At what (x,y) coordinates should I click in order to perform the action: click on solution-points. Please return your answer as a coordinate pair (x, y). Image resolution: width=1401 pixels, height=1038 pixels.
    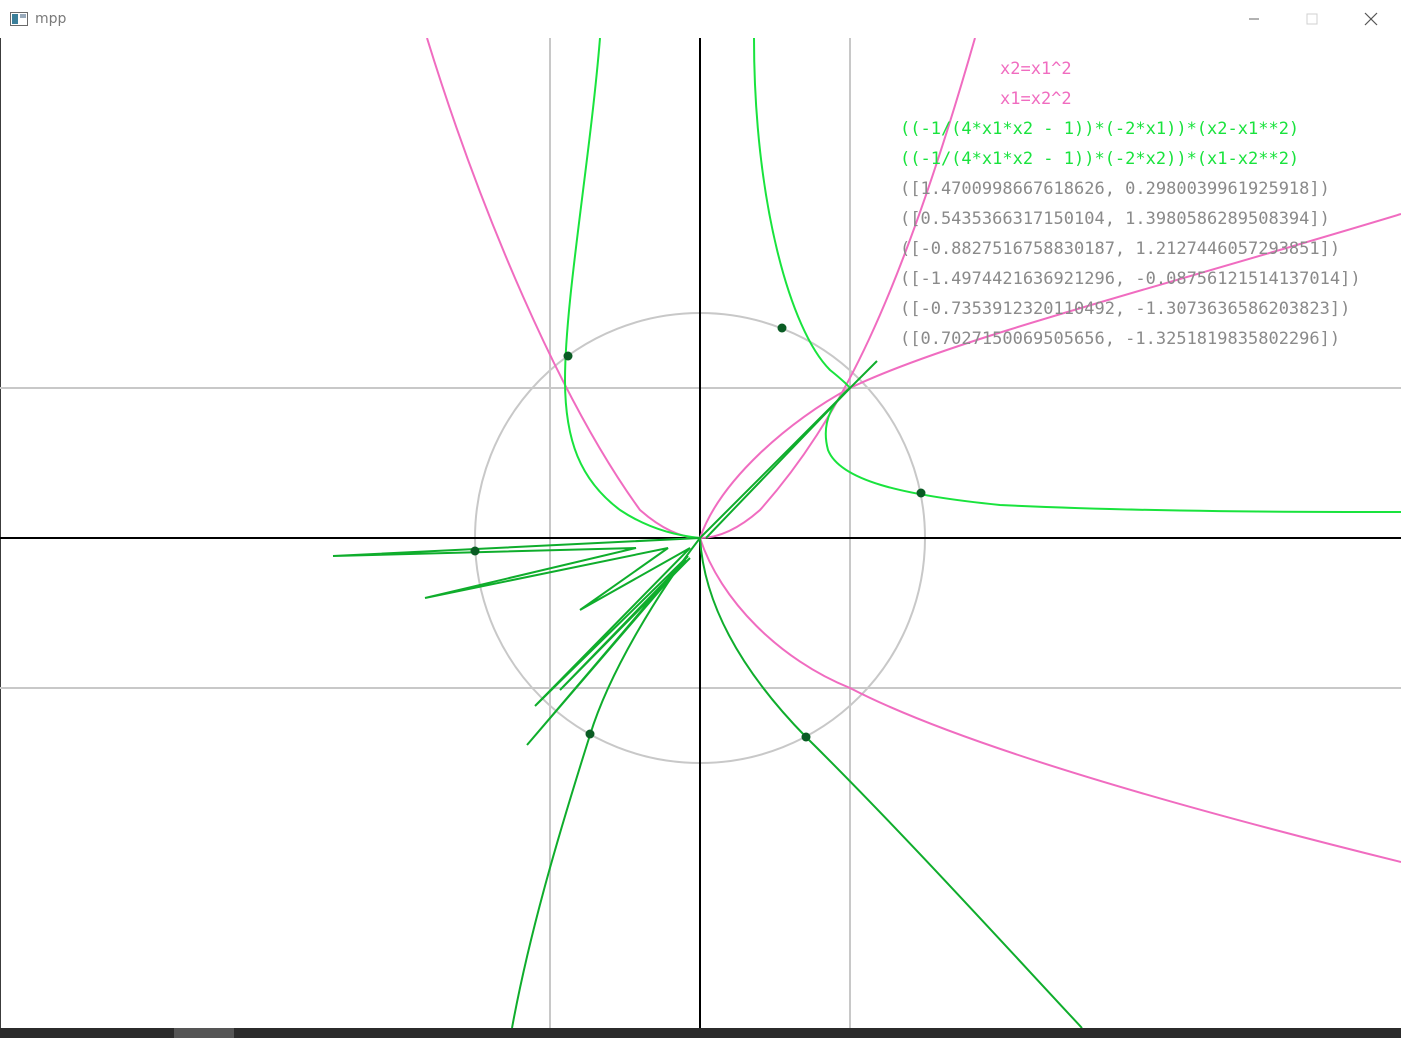
    Looking at the image, I should click on (698, 532).